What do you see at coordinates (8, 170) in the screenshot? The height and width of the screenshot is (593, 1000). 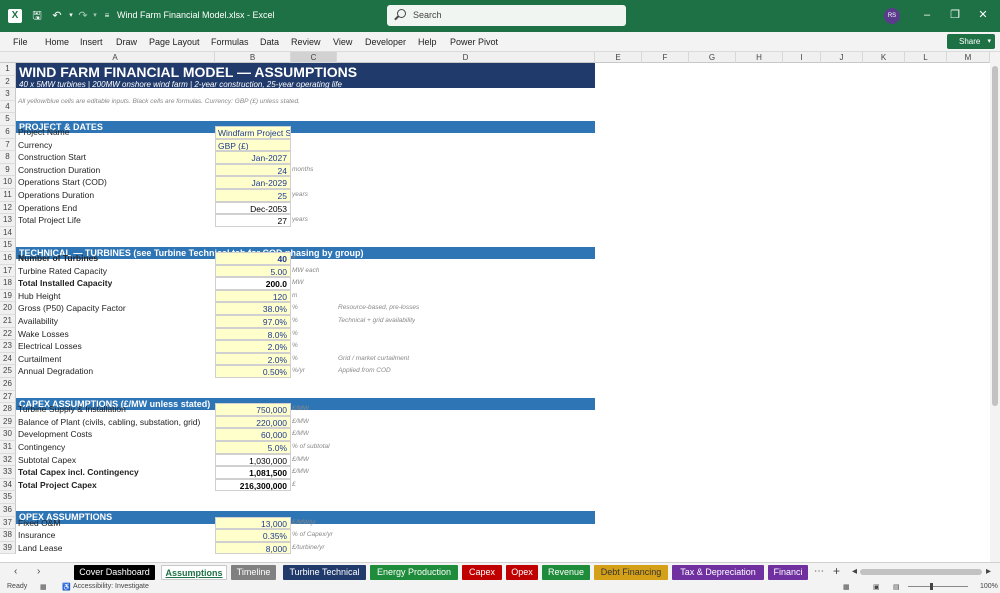 I see `row-header: 9` at bounding box center [8, 170].